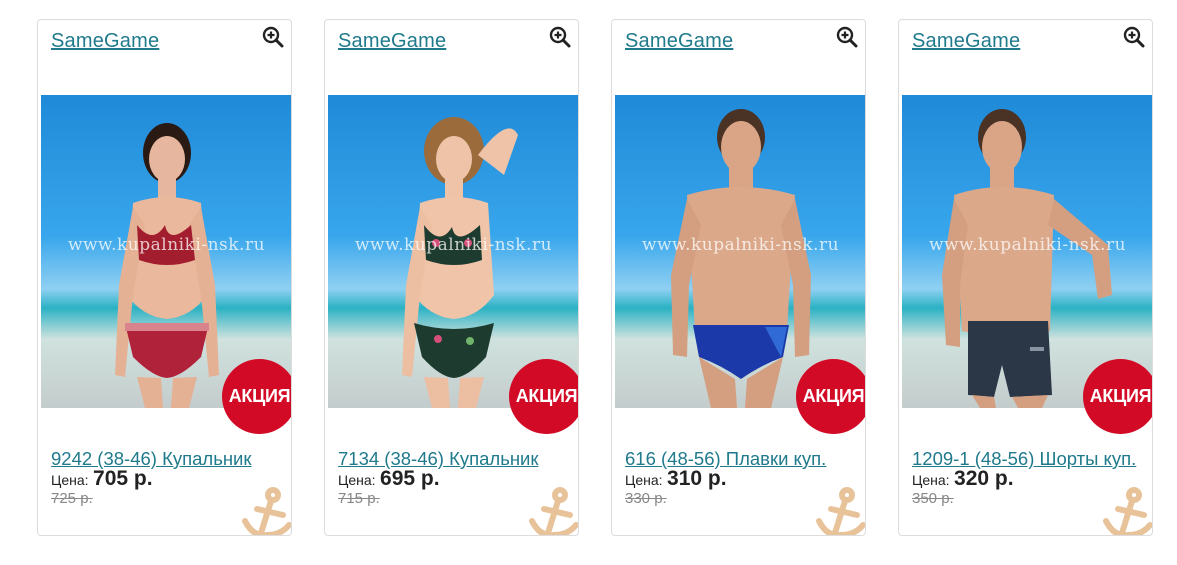  What do you see at coordinates (697, 478) in the screenshot?
I see `price-value: 310 р.` at bounding box center [697, 478].